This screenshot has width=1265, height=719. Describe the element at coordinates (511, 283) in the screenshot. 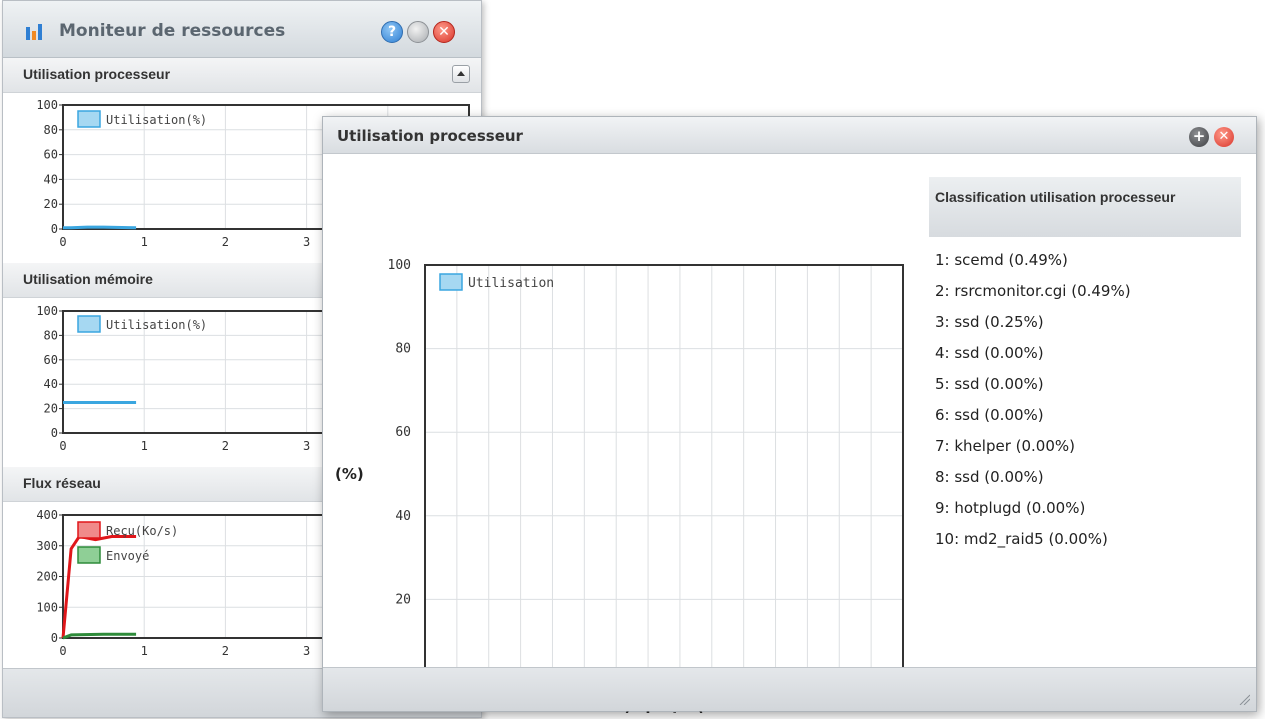

I see `legend-label: Utilisation` at that location.